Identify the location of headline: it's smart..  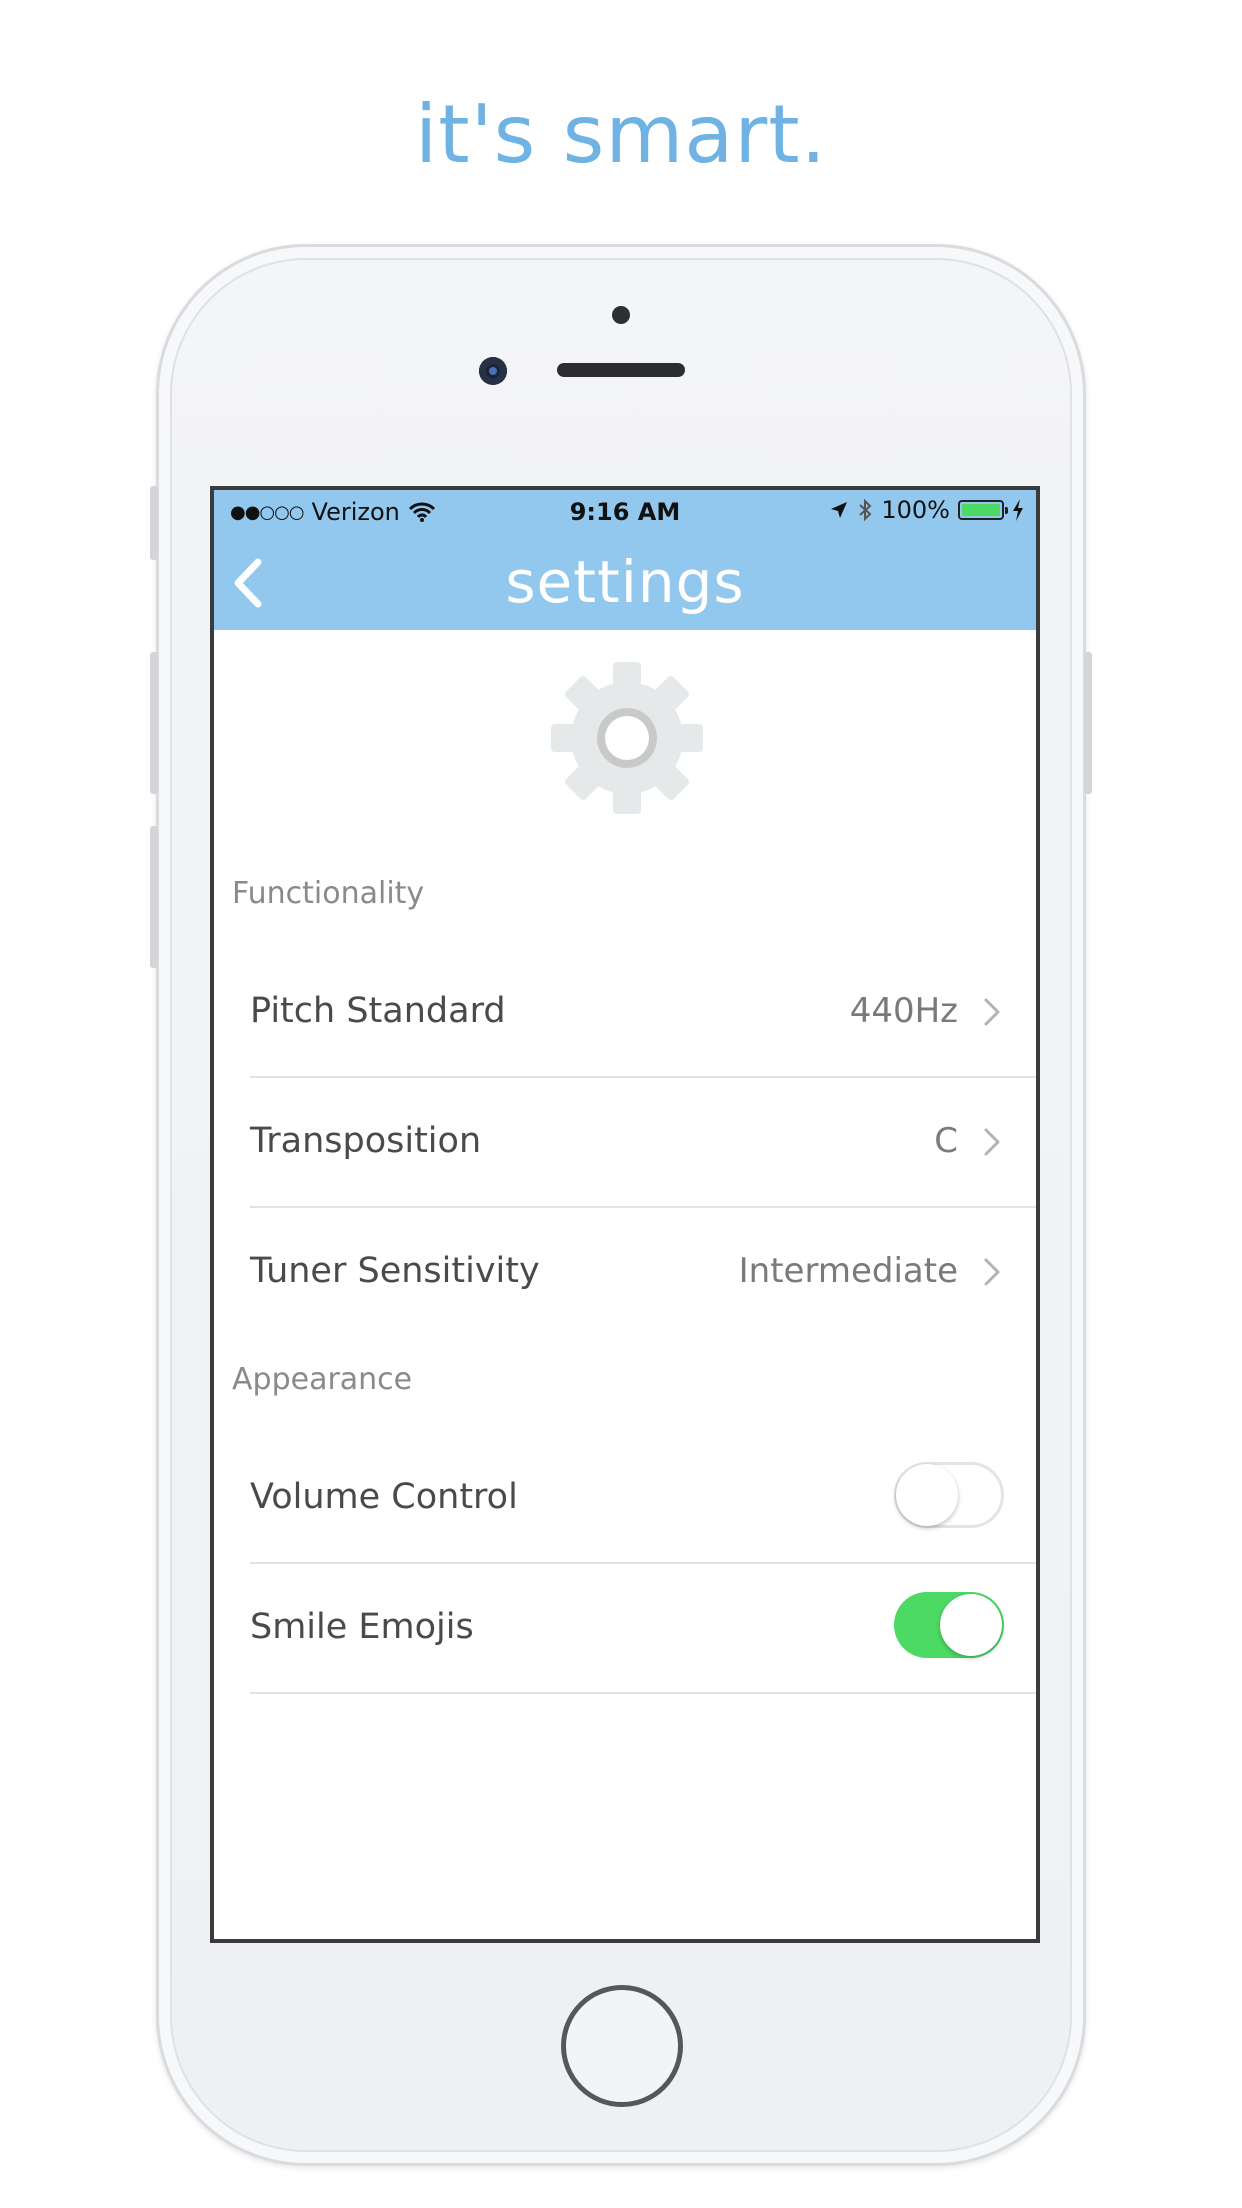
(620, 134).